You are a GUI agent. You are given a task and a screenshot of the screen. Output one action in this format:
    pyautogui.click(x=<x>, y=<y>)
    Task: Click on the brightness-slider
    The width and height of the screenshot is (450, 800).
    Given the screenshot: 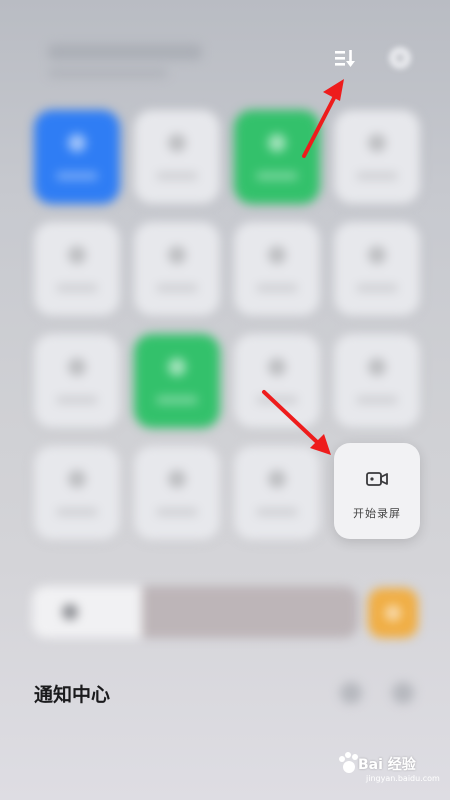 What is the action you would take?
    pyautogui.click(x=195, y=612)
    